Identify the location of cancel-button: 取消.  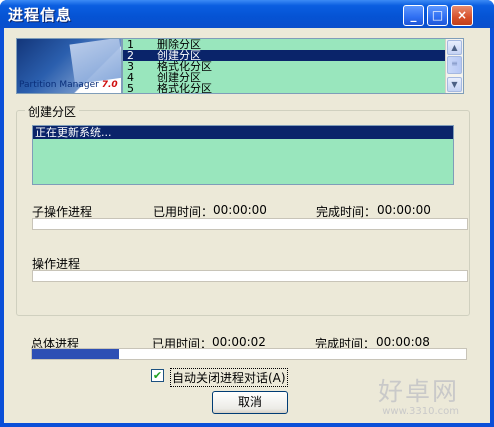
(250, 402).